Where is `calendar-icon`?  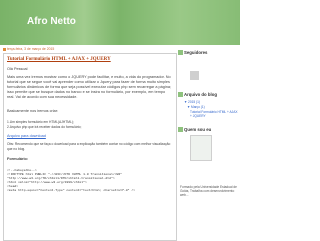 calendar-icon is located at coordinates (4, 49).